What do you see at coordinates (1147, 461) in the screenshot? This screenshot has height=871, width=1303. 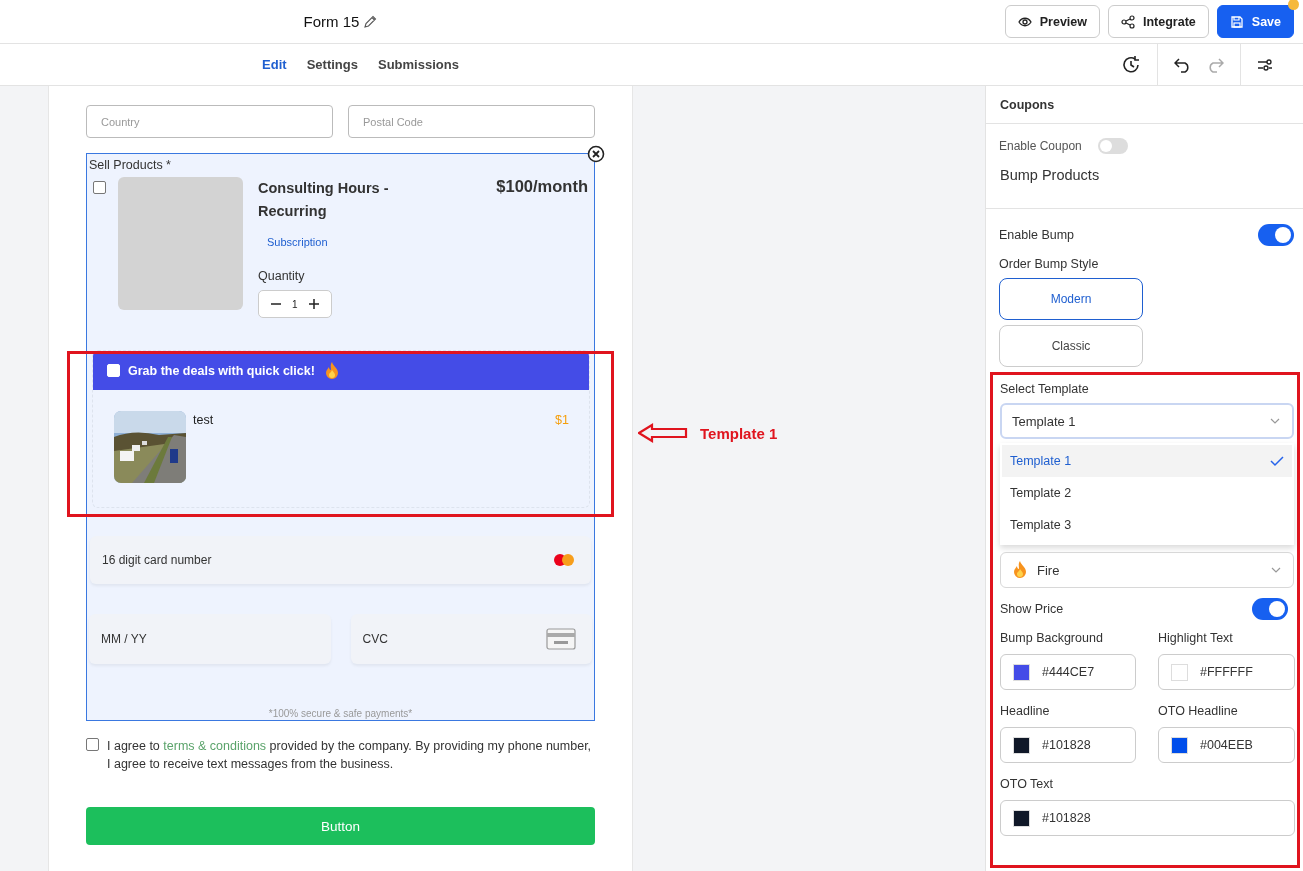 I see `dropdown-option: Template 1` at bounding box center [1147, 461].